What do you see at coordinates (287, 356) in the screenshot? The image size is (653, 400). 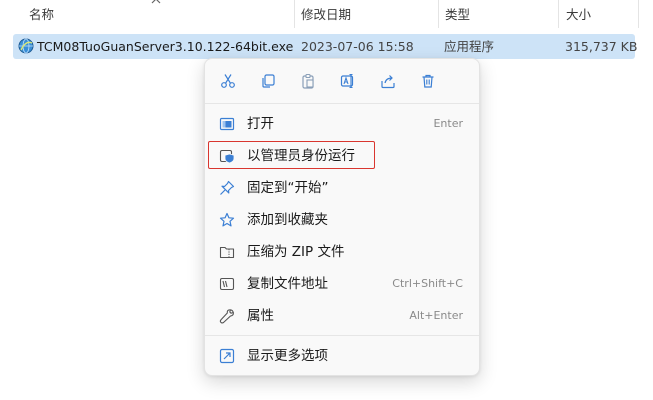 I see `menu-item-label: 显示更多选项` at bounding box center [287, 356].